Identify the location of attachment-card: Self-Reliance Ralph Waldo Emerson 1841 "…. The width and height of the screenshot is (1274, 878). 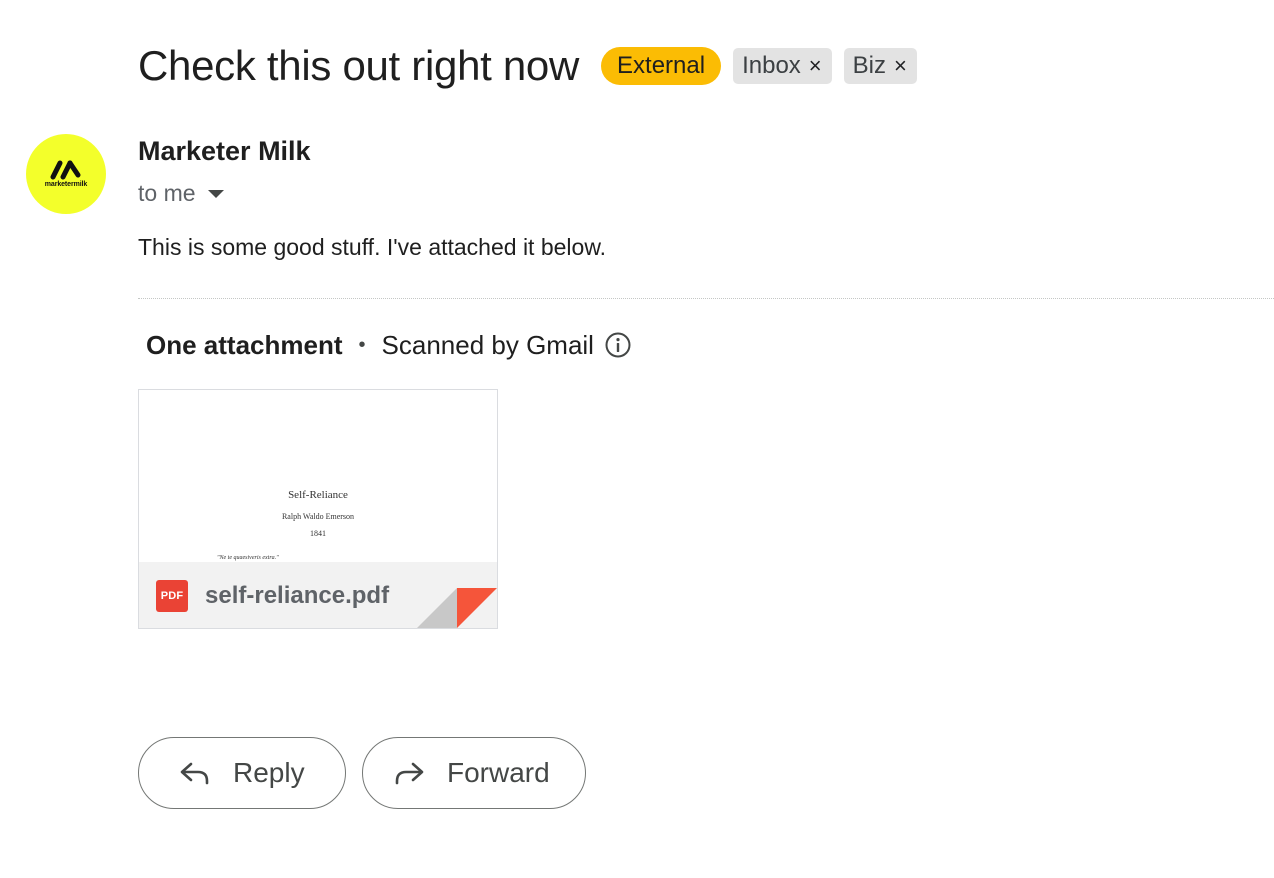
(318, 509).